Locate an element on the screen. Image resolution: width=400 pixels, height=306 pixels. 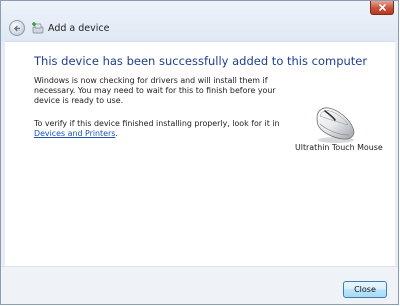
verify-info-suffix: . is located at coordinates (116, 134).